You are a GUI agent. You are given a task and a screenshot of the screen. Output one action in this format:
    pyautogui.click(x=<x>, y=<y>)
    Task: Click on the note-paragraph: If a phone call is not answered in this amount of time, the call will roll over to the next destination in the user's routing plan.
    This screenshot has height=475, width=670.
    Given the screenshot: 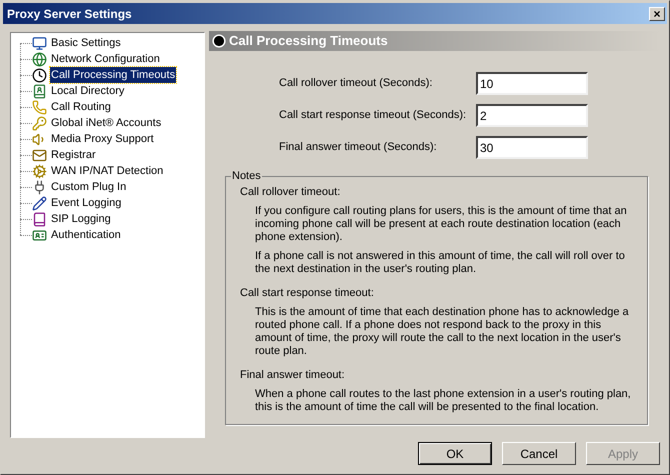 What is the action you would take?
    pyautogui.click(x=440, y=263)
    